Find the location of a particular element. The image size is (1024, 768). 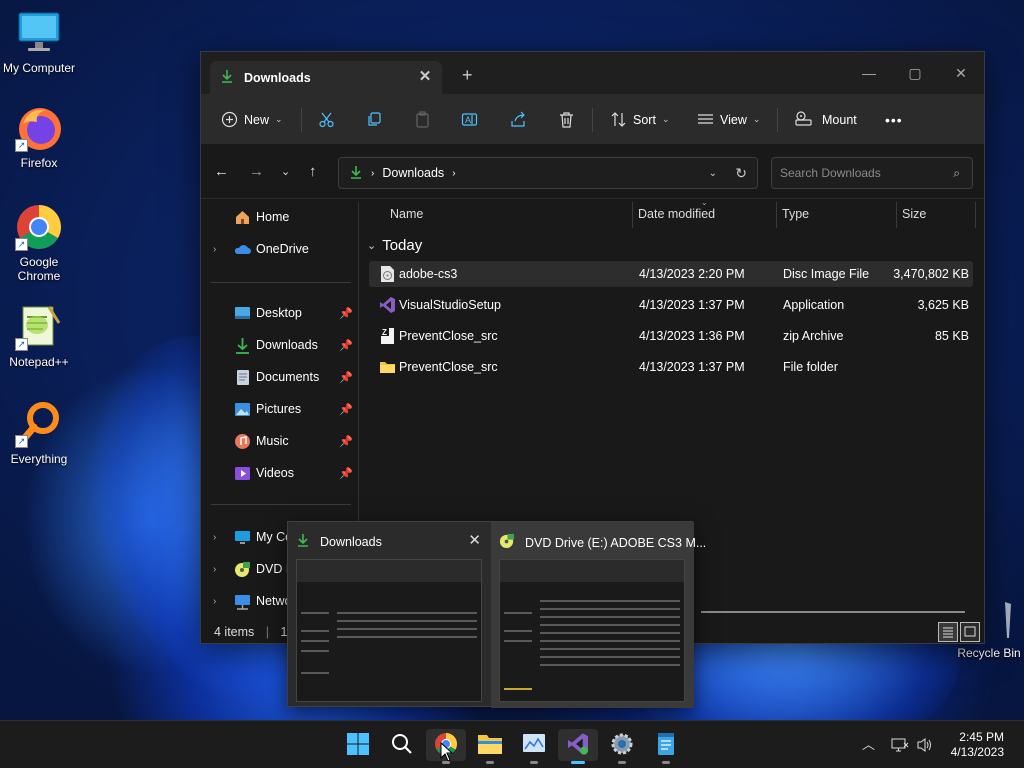

recent-locations-button: ⌄ is located at coordinates (285, 171).